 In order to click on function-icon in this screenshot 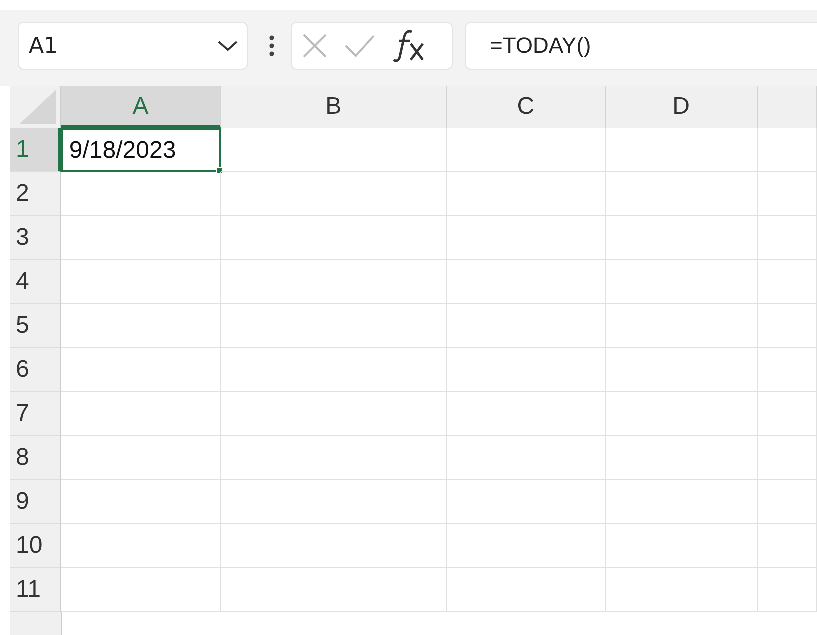, I will do `click(409, 46)`.